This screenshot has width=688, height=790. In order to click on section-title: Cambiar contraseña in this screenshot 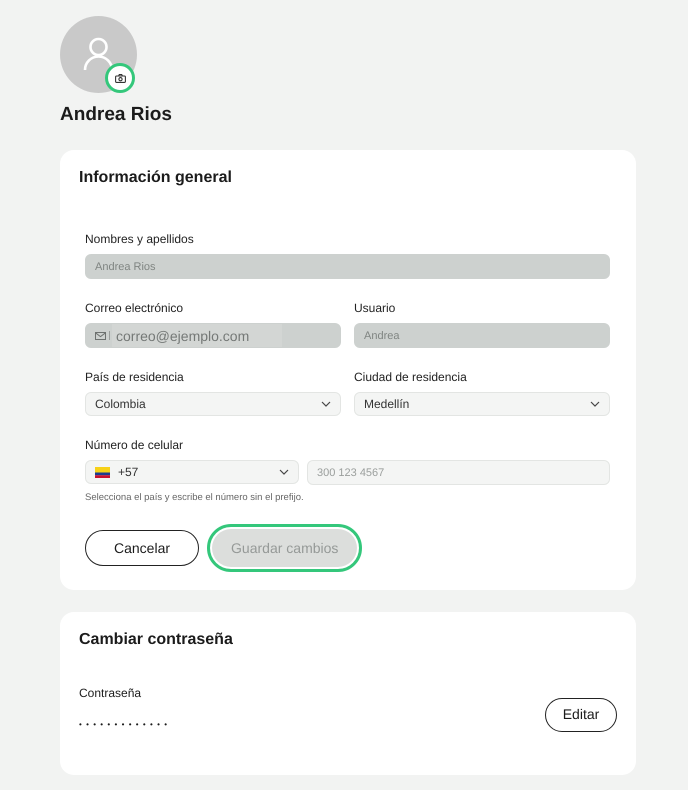, I will do `click(156, 640)`.